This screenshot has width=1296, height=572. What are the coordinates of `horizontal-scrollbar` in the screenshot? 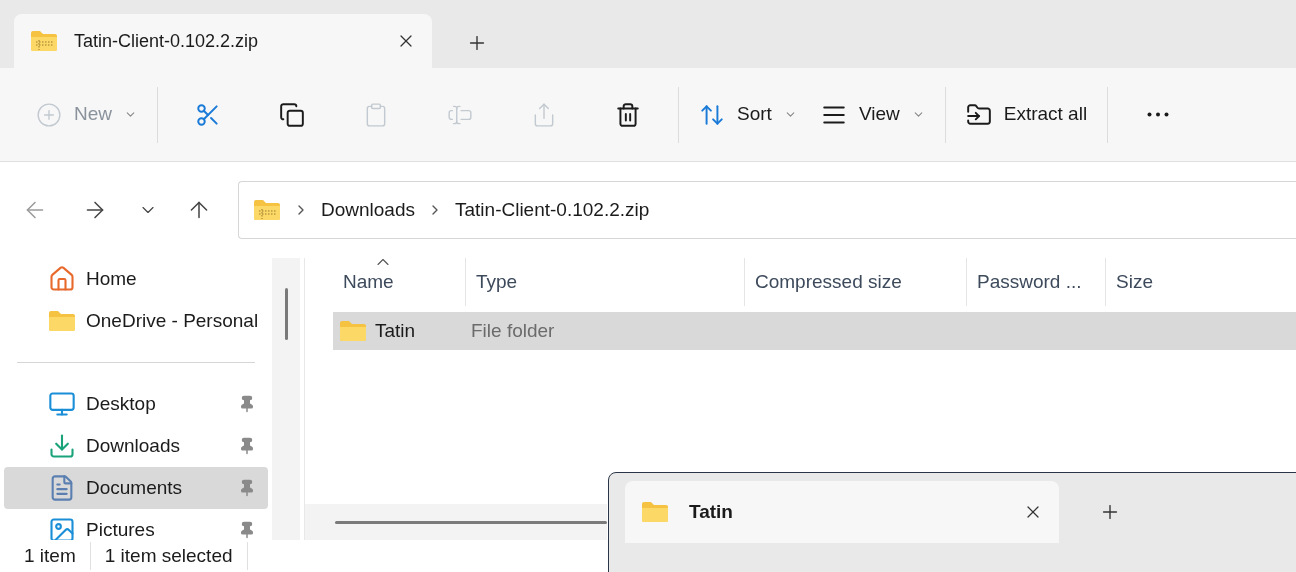 It's located at (456, 522).